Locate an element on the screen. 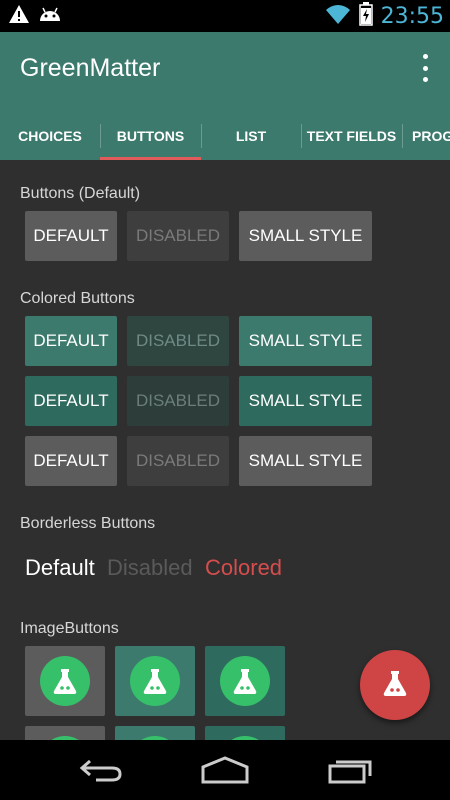  section-title-colored-buttons: Colored Buttons is located at coordinates (77, 298).